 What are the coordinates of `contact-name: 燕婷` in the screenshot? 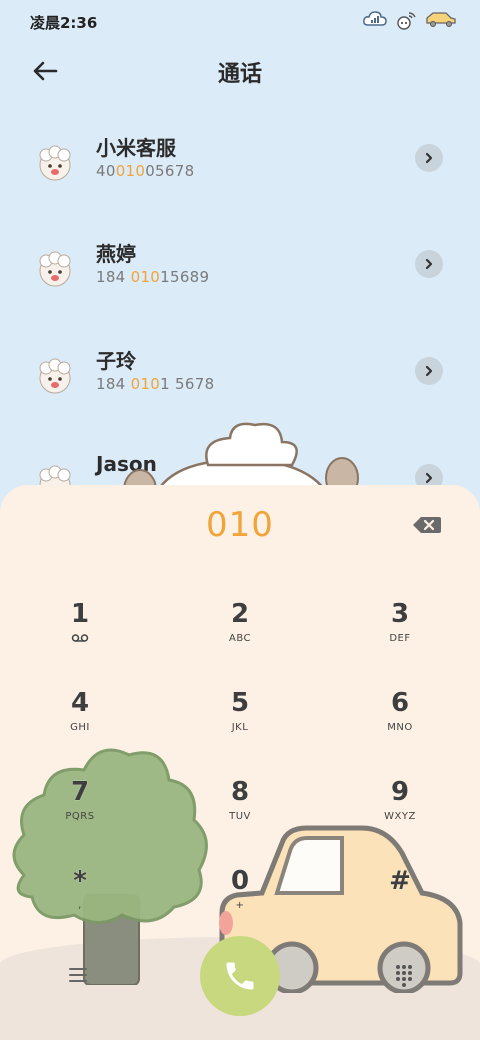 It's located at (116, 254).